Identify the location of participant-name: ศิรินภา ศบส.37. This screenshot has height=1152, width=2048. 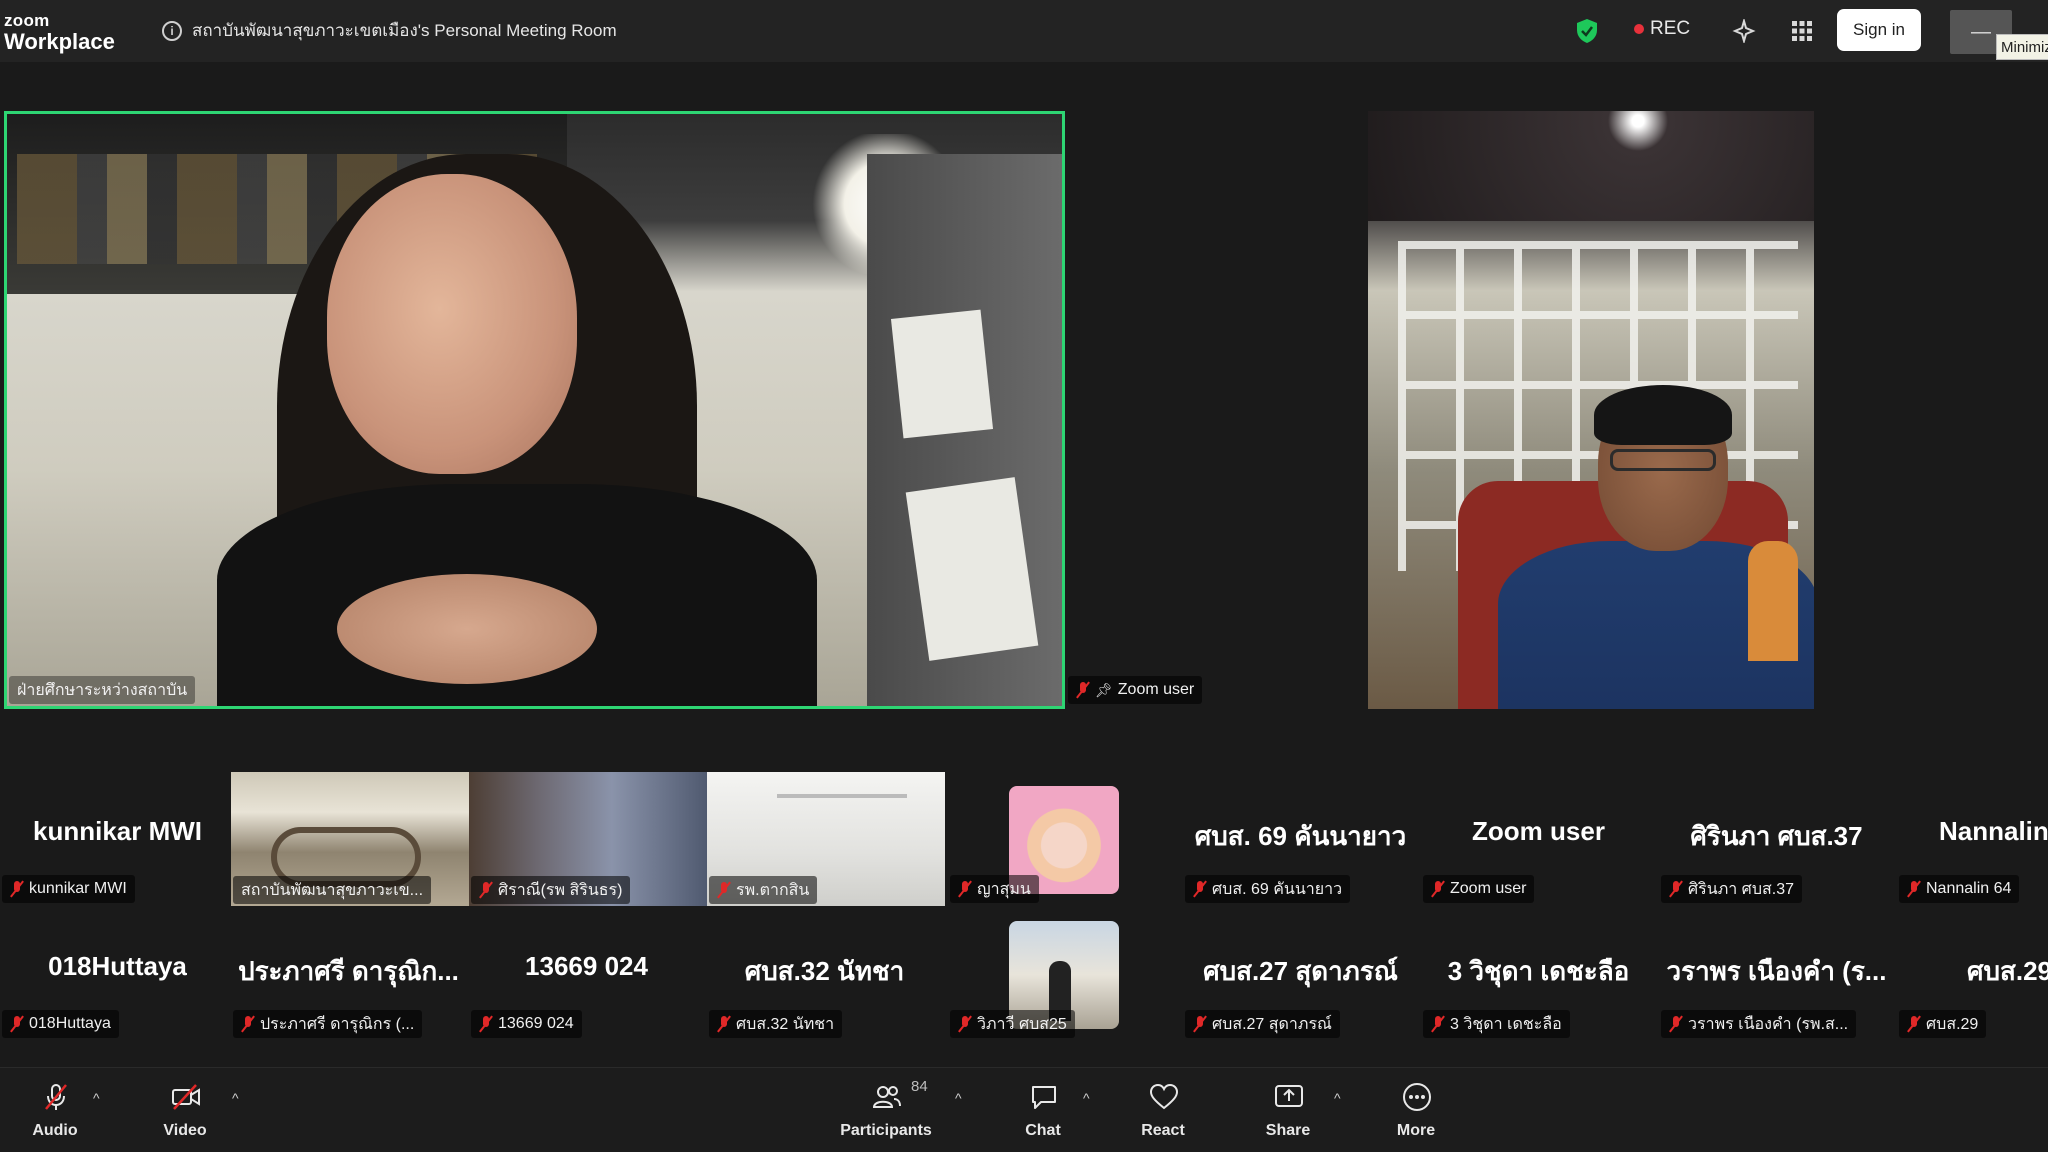
(1741, 889).